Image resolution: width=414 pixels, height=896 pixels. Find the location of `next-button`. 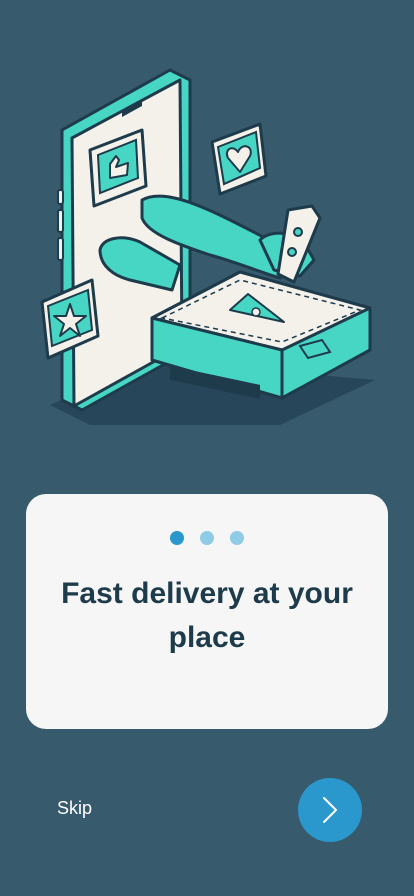

next-button is located at coordinates (330, 810).